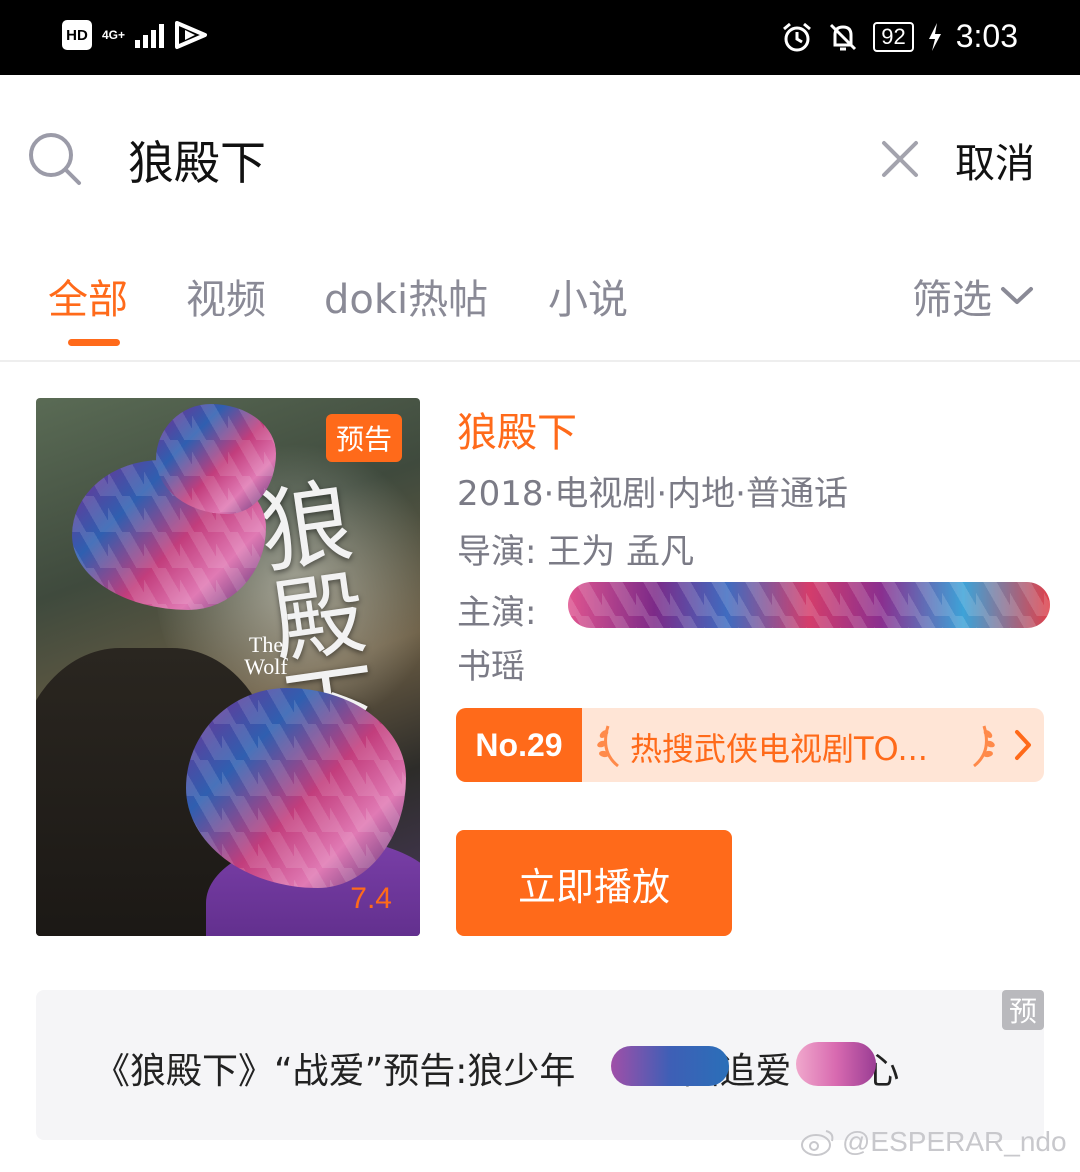  I want to click on status-right: 92 3:03, so click(899, 36).